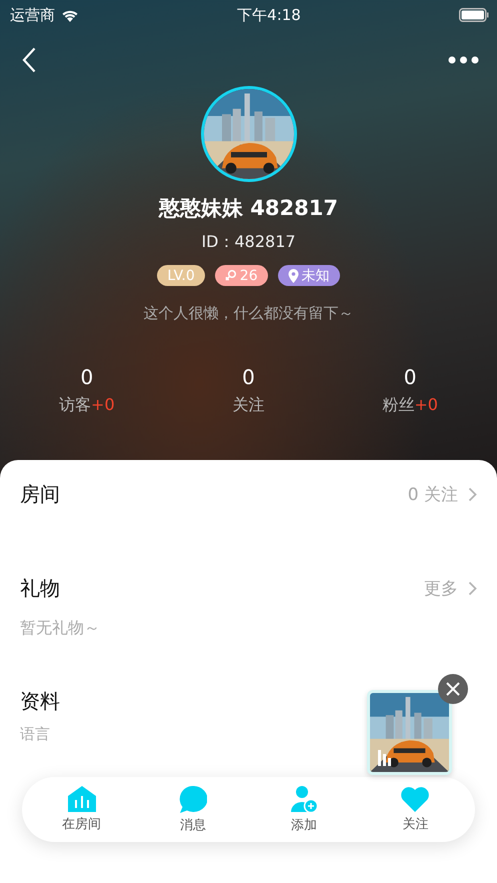 The image size is (497, 883). I want to click on section-title: 房间, so click(40, 494).